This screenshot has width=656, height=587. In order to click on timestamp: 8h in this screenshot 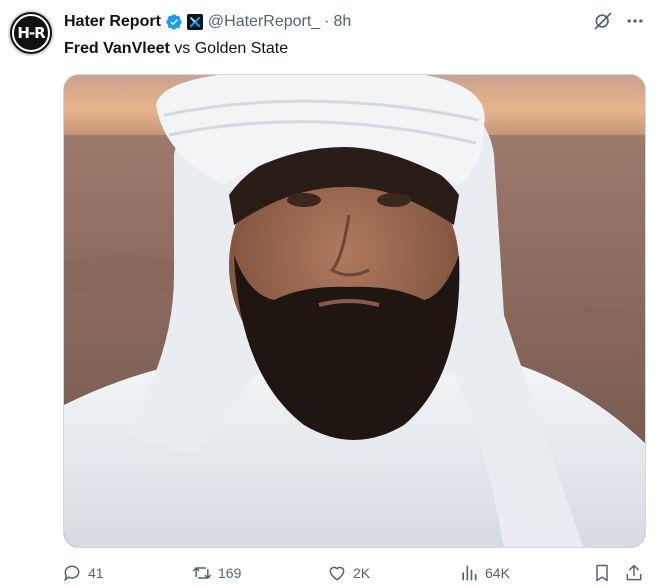, I will do `click(343, 22)`.